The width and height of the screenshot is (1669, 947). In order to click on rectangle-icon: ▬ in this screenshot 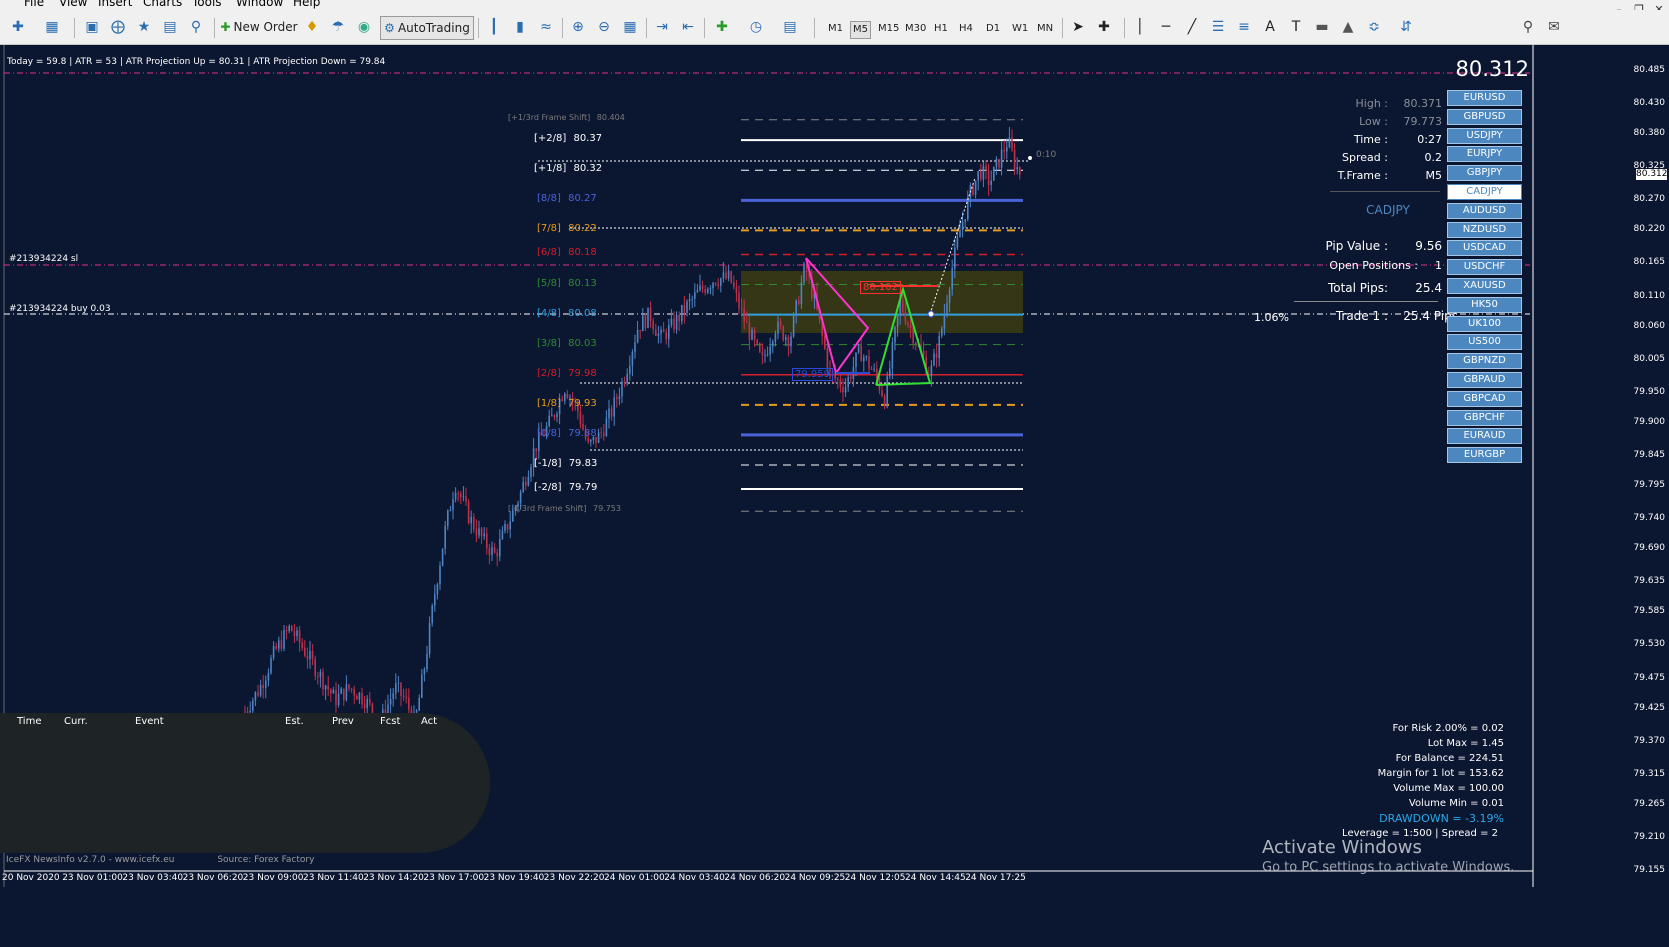, I will do `click(1322, 27)`.